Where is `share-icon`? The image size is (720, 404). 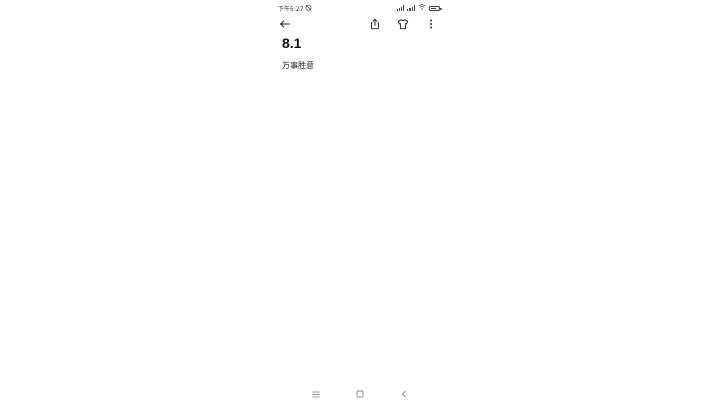 share-icon is located at coordinates (375, 24).